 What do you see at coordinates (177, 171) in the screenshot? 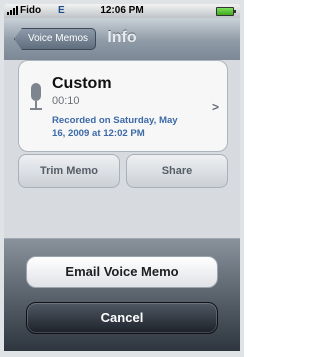
I see `share-button: Share` at bounding box center [177, 171].